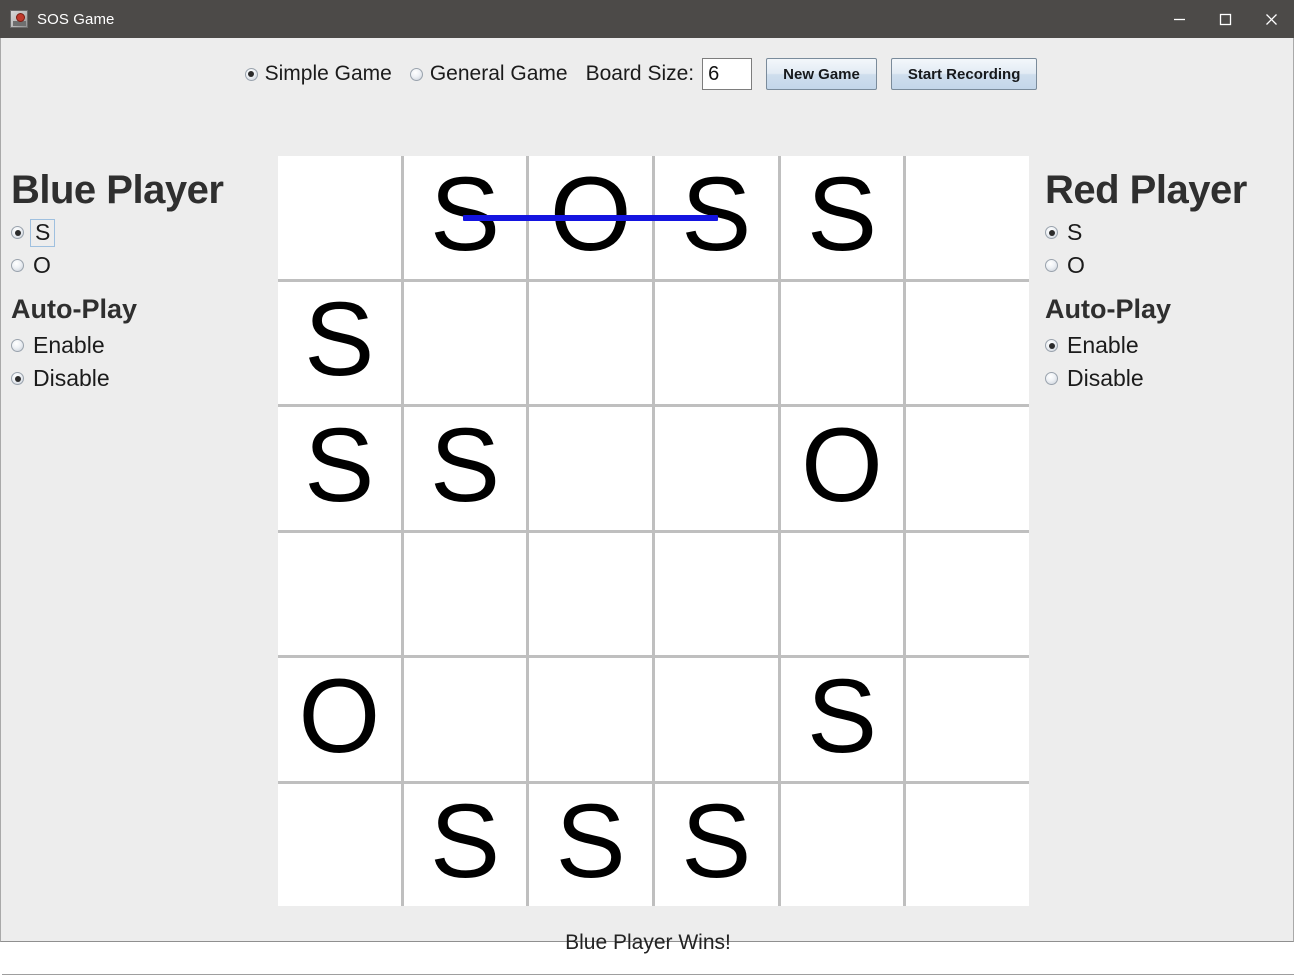  I want to click on maximize-icon, so click(1225, 19).